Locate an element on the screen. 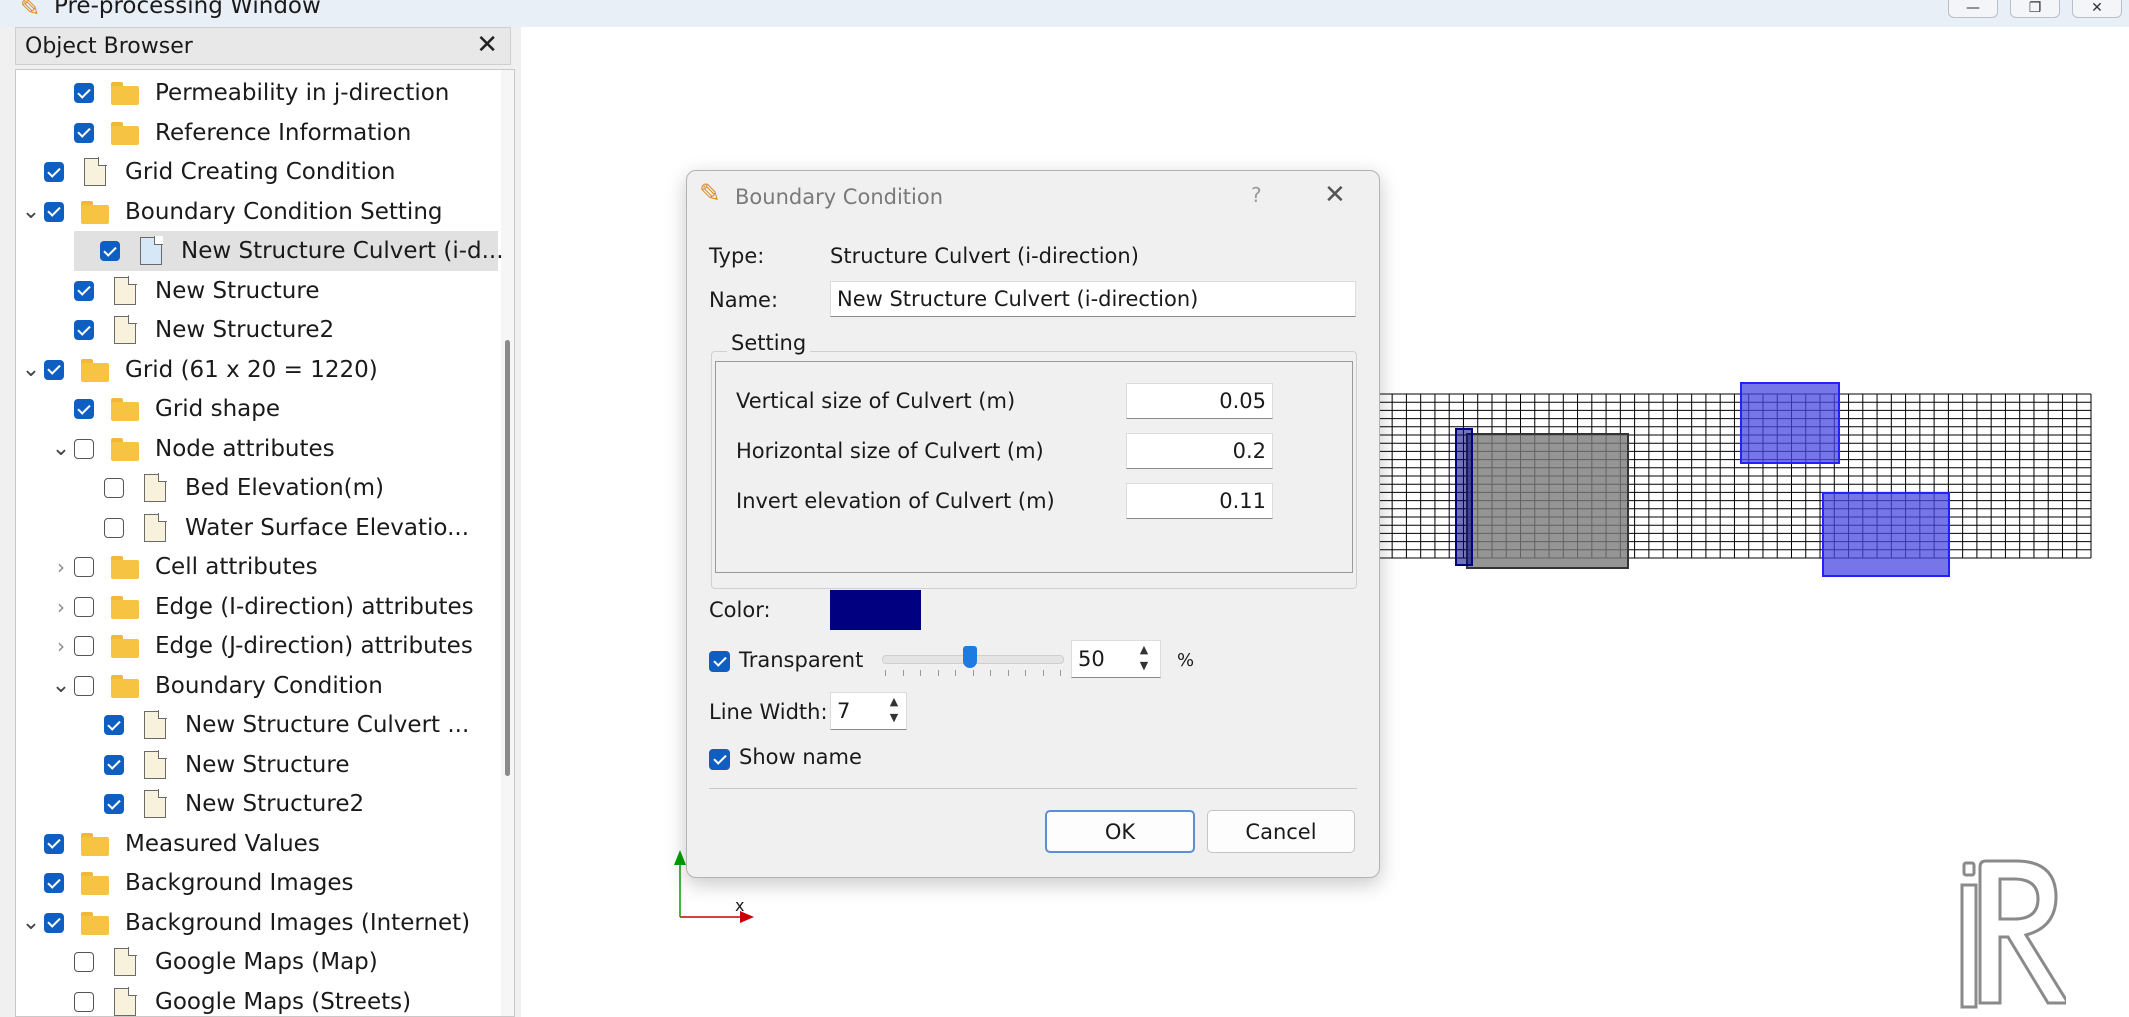 This screenshot has width=2129, height=1017. show-name-checkbox is located at coordinates (719, 759).